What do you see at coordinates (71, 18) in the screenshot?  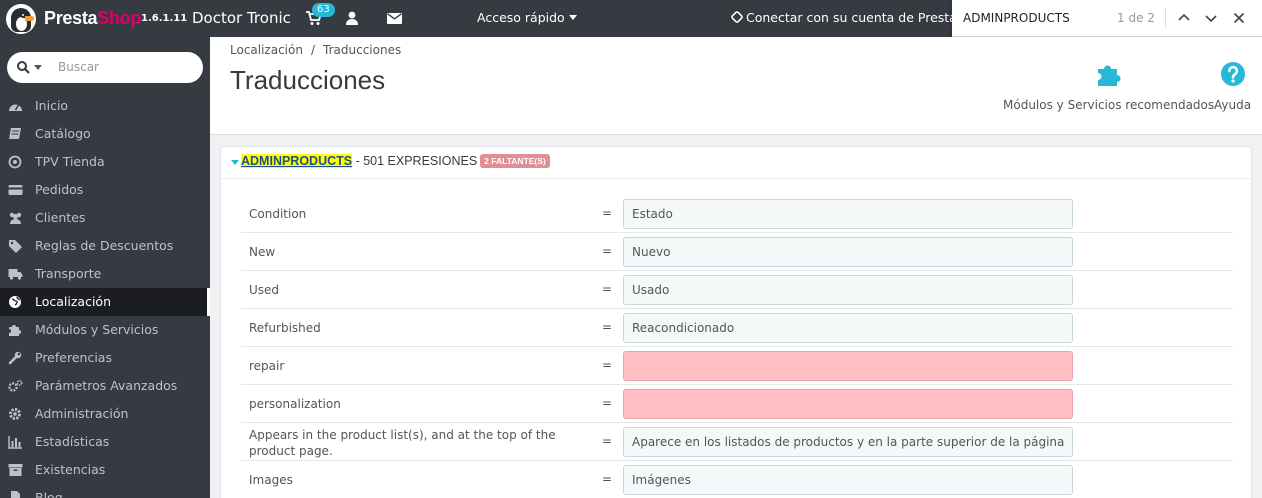 I see `brand-presta: Presta` at bounding box center [71, 18].